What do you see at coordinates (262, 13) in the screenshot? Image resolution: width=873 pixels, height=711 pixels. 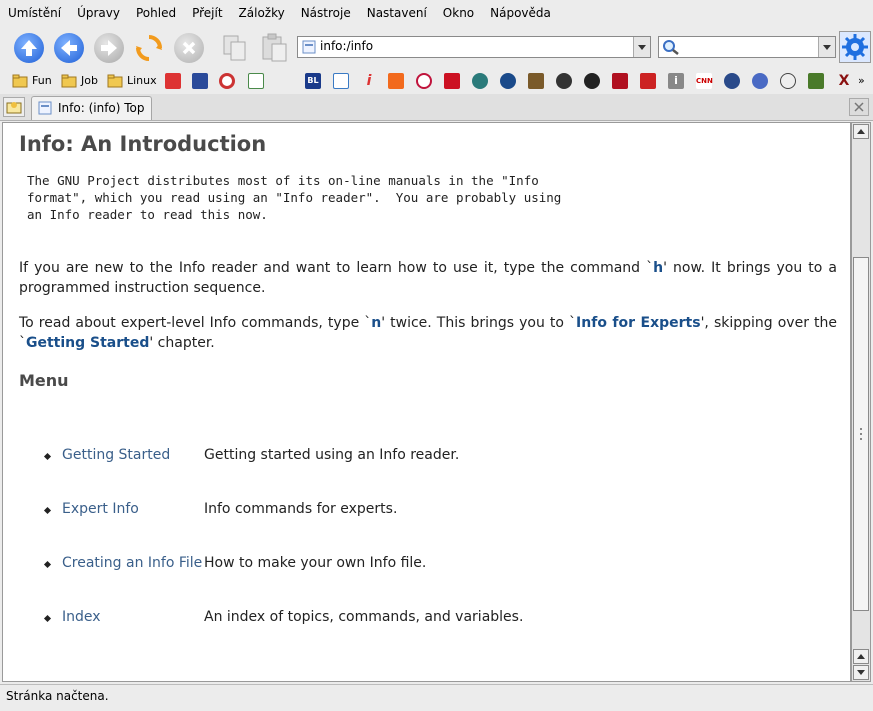 I see `menu-bookmarks: Záložky` at bounding box center [262, 13].